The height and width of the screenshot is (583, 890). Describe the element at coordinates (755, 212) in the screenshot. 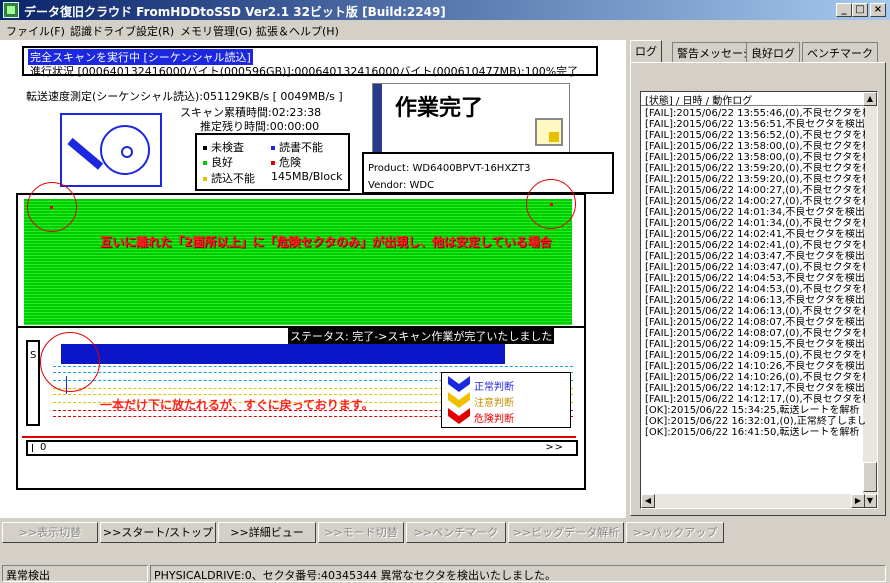

I see `log-row: [FAIL]:2015/06/22 14:01:34,不良セクタを検出` at that location.